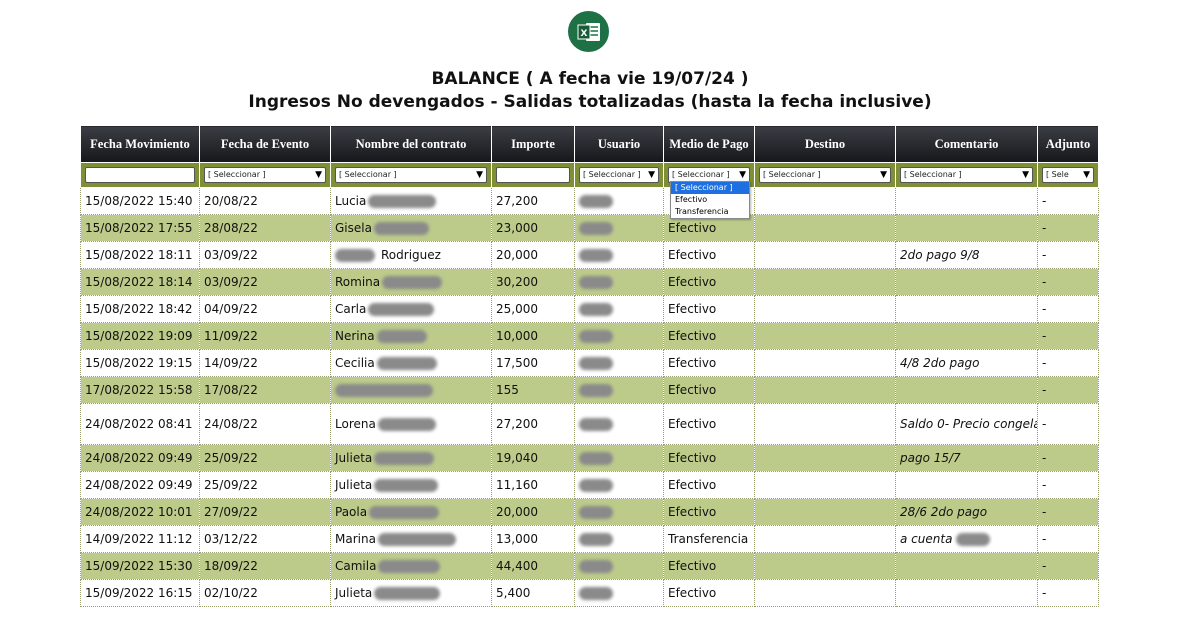 The image size is (1180, 622). What do you see at coordinates (709, 144) in the screenshot?
I see `col-medio-pago: Medio de Pago` at bounding box center [709, 144].